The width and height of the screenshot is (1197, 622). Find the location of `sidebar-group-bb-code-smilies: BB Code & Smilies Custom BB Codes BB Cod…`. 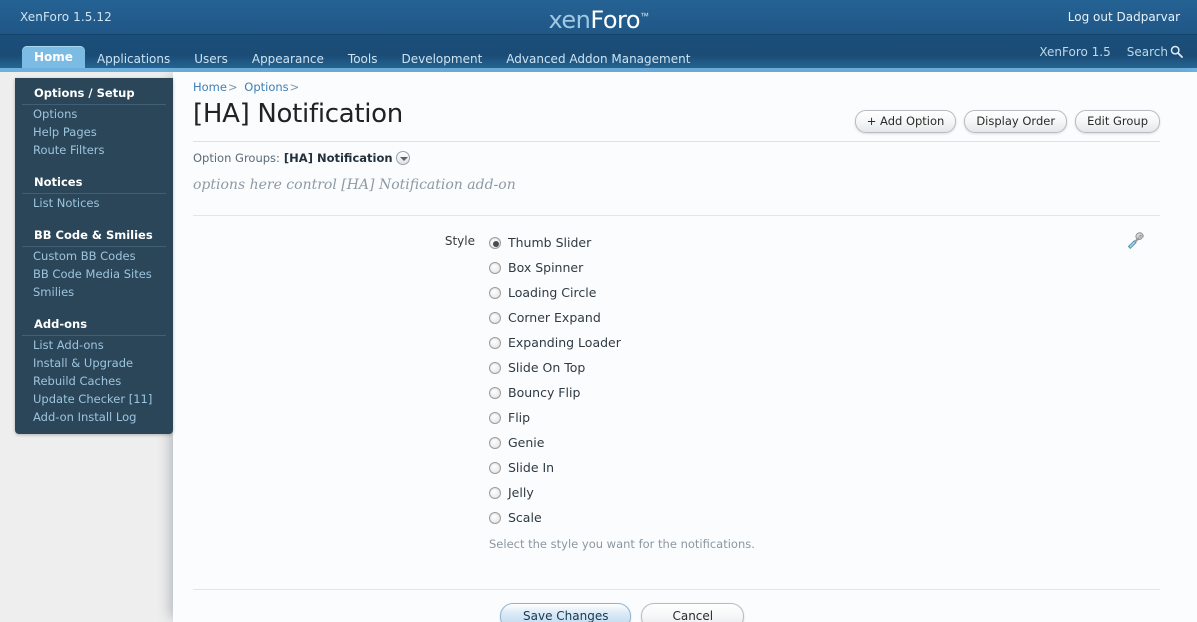

sidebar-group-bb-code-smilies: BB Code & Smilies Custom BB Codes BB Cod… is located at coordinates (94, 261).